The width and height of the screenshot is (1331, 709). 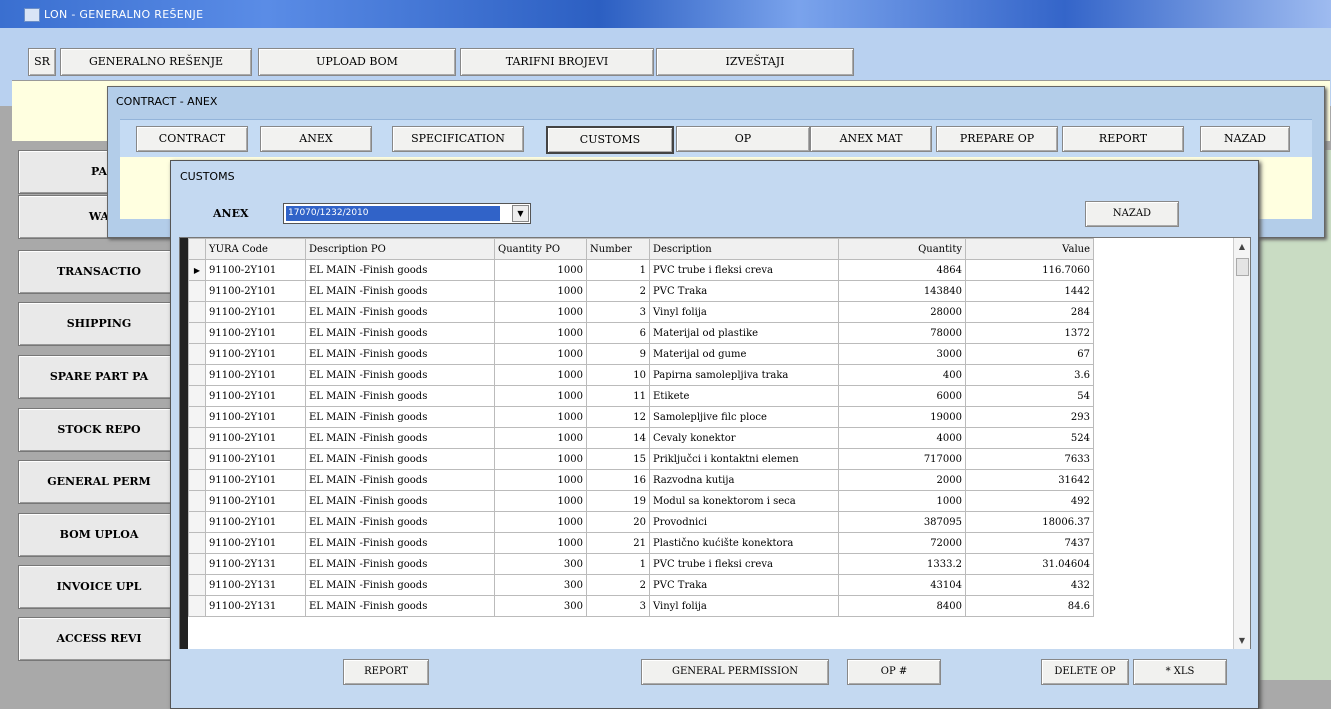 I want to click on table-cell: Materijal od plastike, so click(x=744, y=333).